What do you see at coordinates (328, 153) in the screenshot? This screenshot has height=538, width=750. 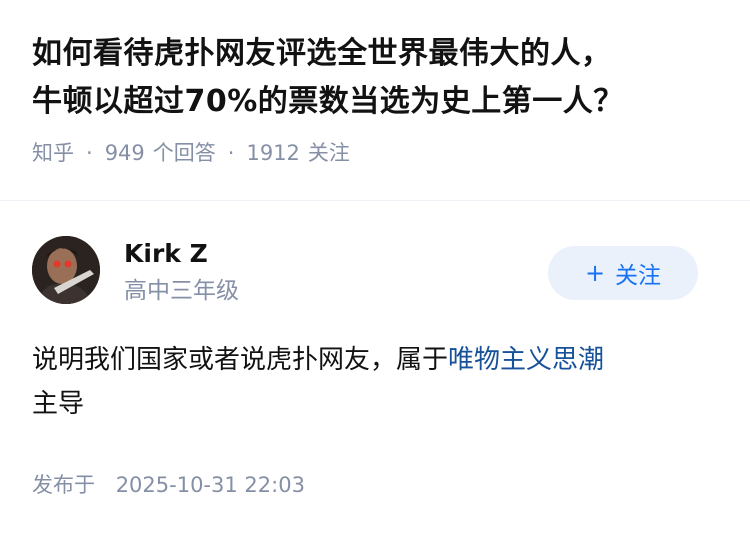 I see `followers-label: 关注` at bounding box center [328, 153].